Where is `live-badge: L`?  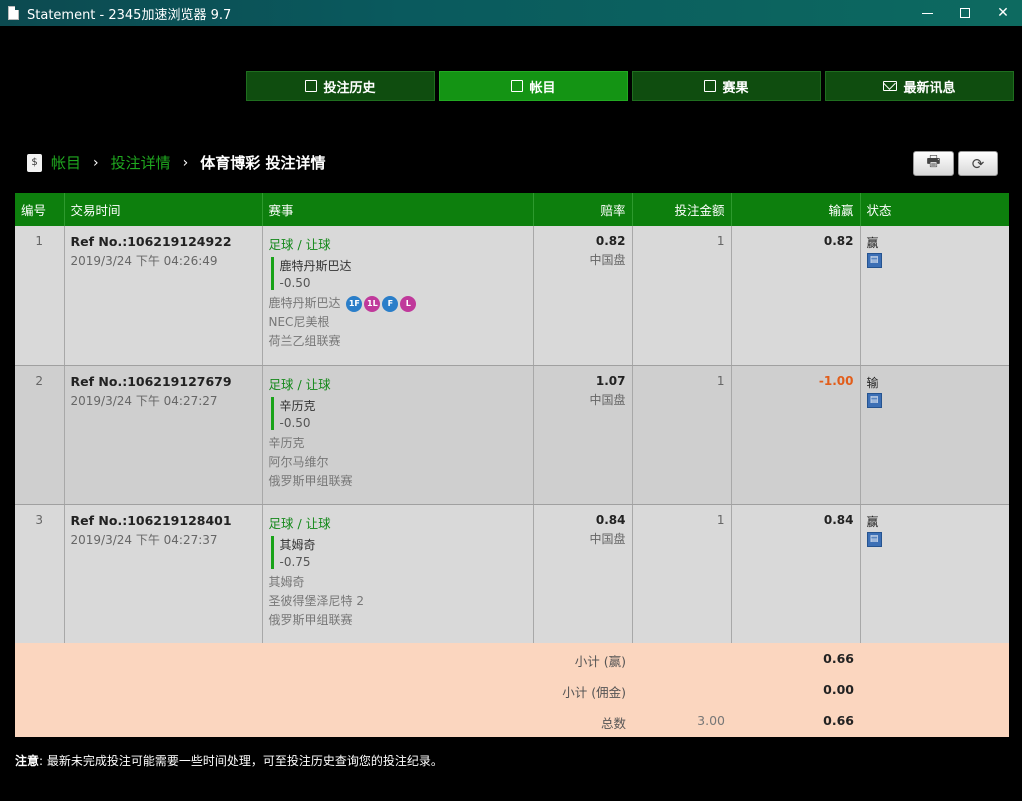
live-badge: L is located at coordinates (408, 303).